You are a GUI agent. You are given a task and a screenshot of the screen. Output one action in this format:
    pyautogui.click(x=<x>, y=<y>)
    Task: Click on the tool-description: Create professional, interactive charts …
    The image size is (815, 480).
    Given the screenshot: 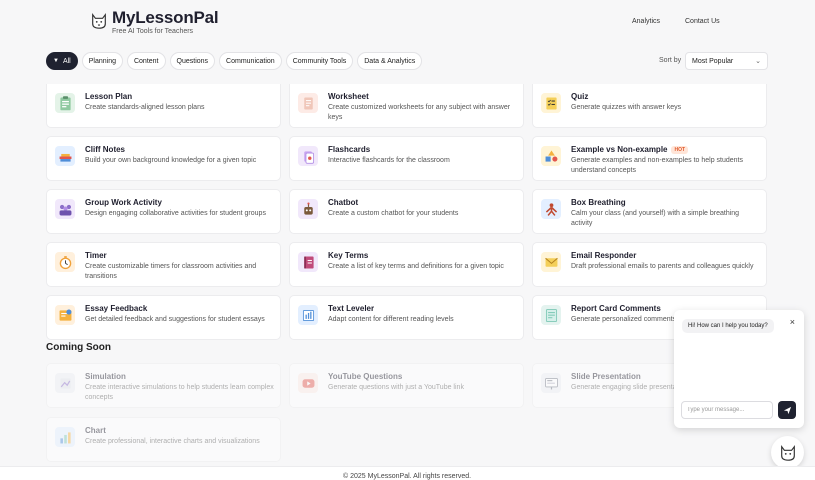 What is the action you would take?
    pyautogui.click(x=172, y=441)
    